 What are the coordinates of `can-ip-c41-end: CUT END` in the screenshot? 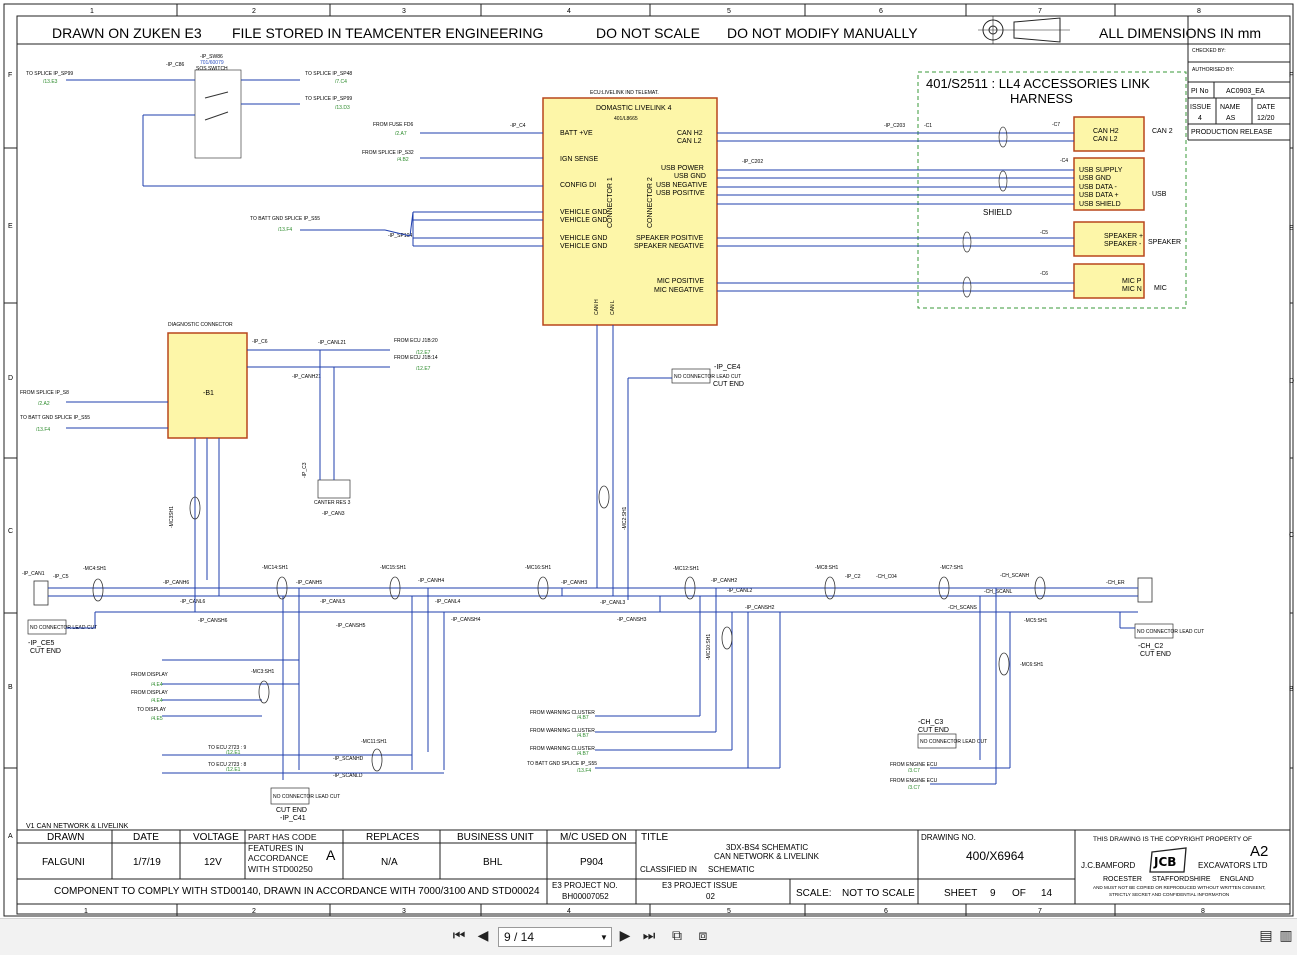 It's located at (291, 810).